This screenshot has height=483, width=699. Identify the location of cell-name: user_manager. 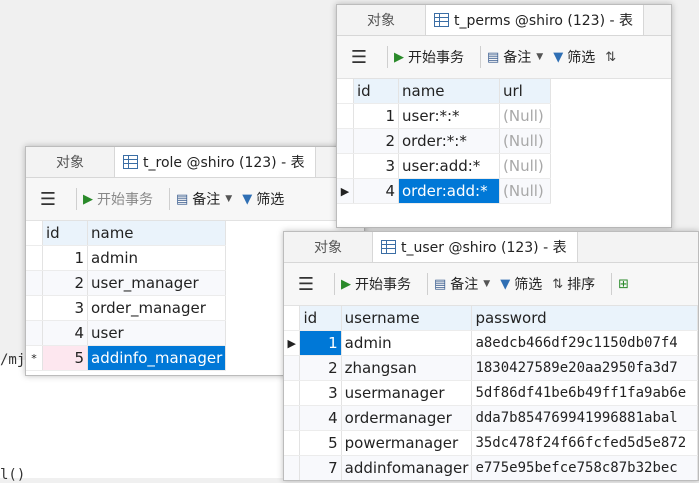
(157, 283).